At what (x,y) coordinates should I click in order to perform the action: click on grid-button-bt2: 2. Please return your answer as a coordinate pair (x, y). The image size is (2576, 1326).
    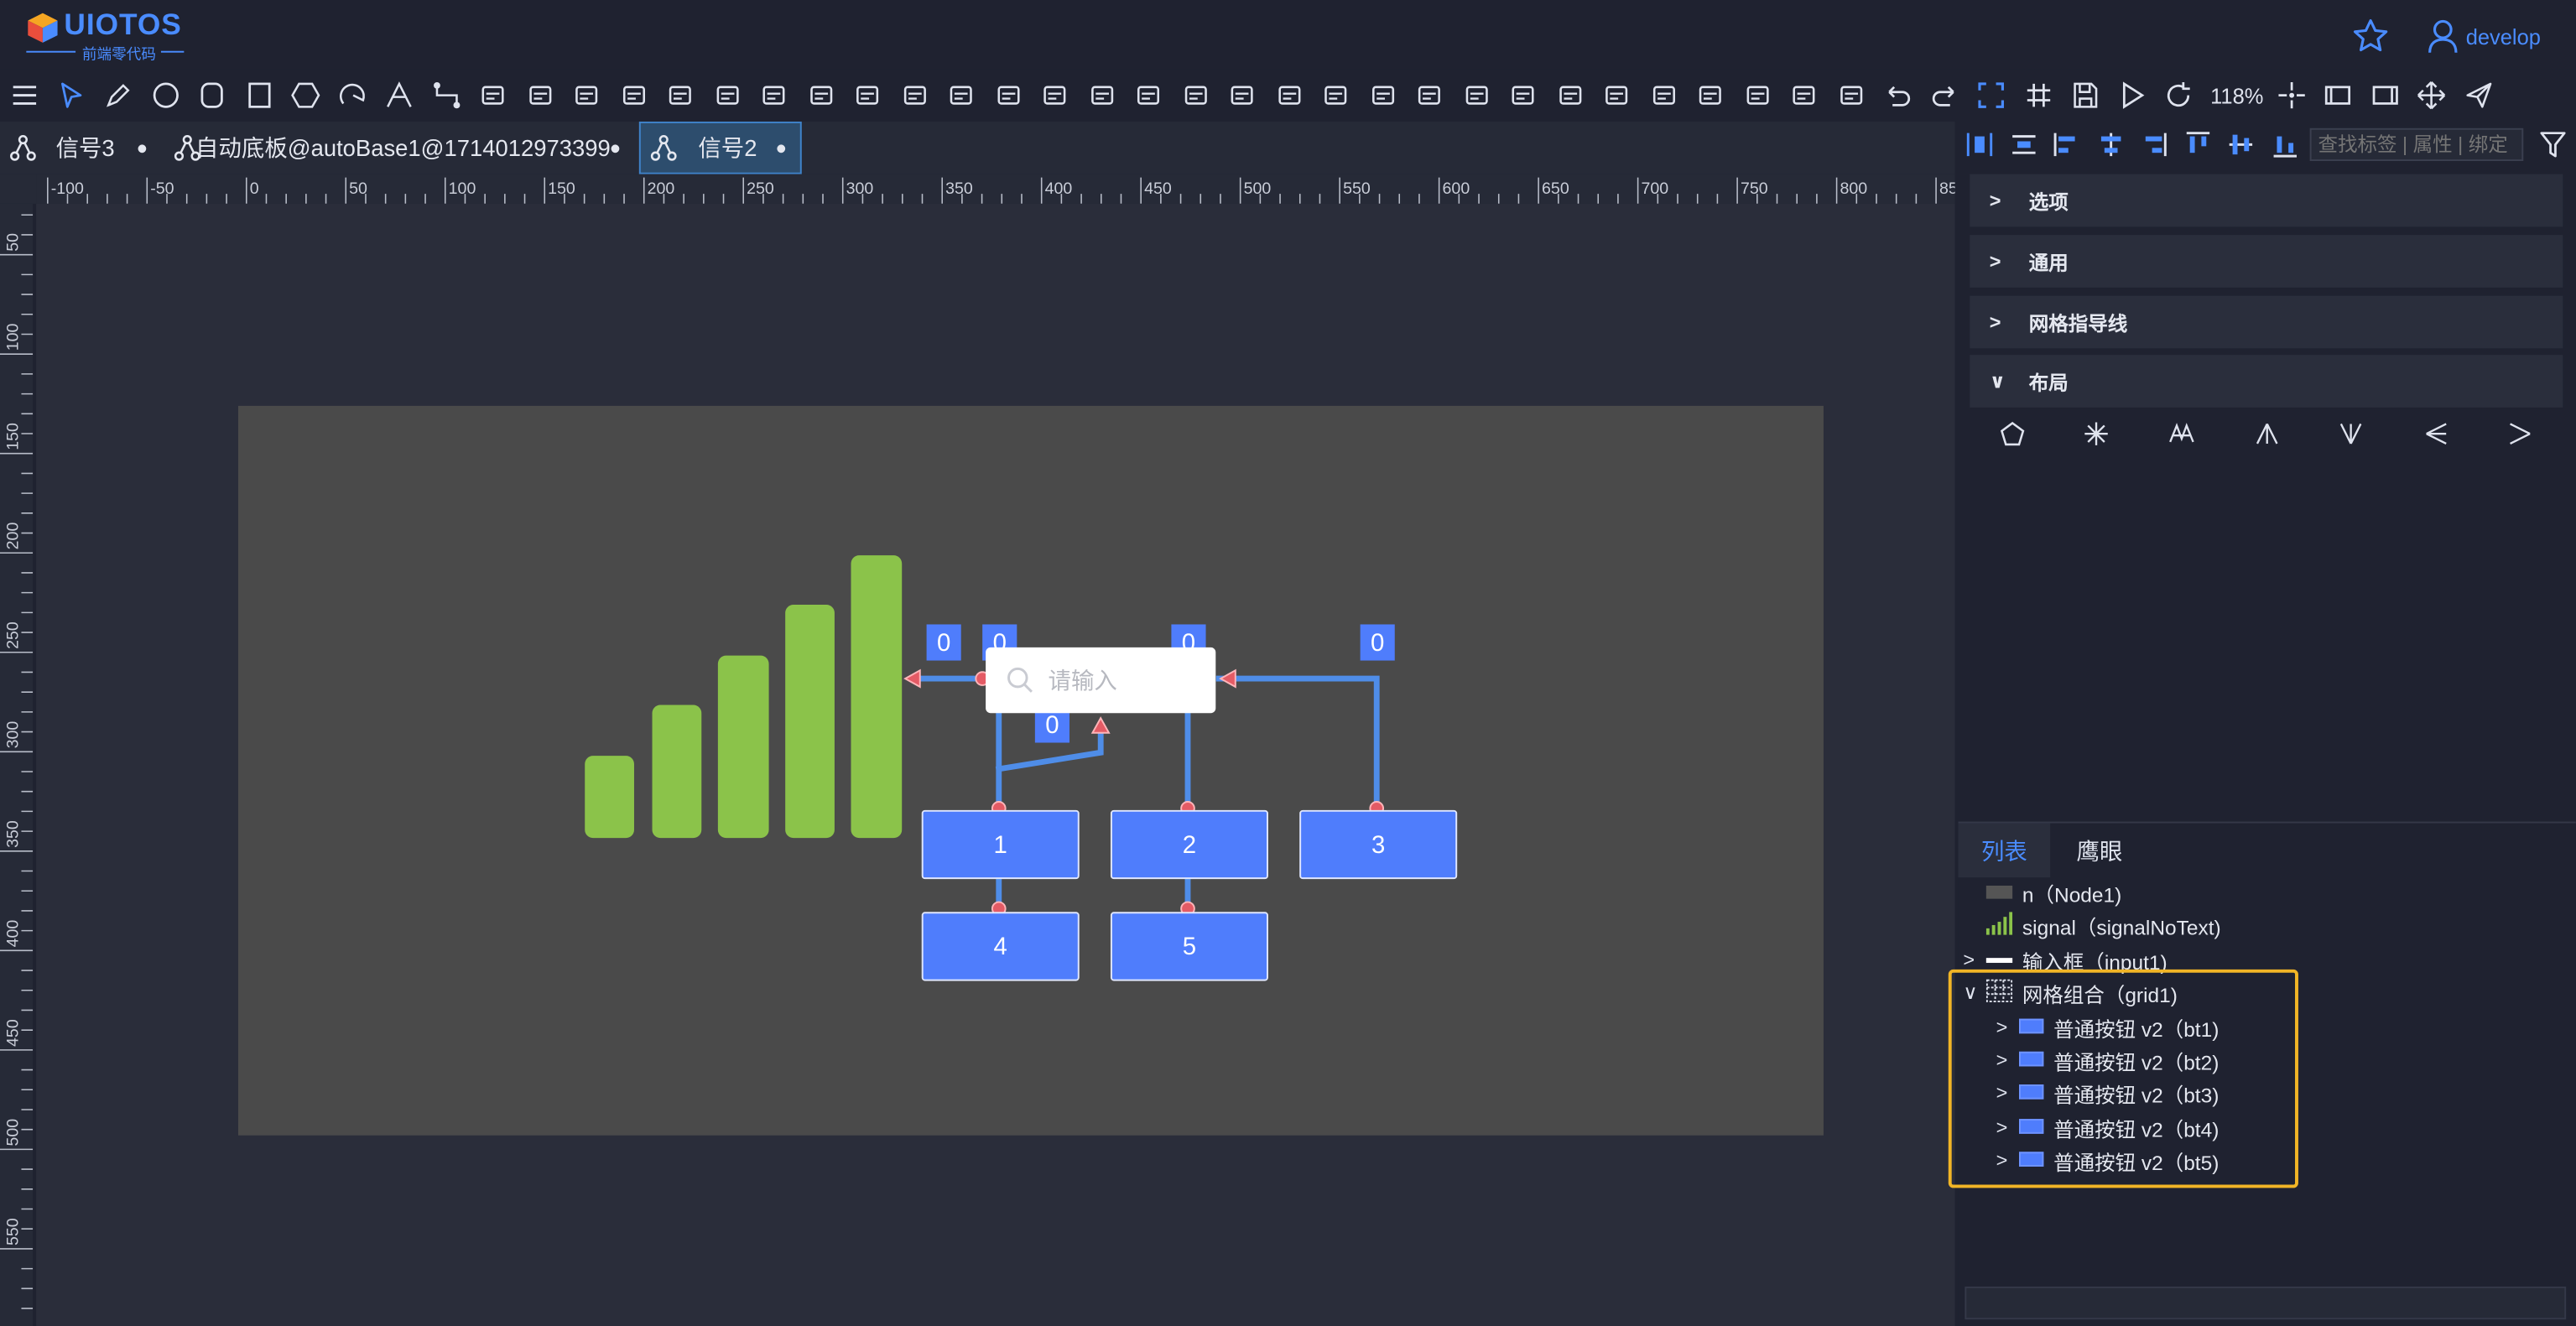
    Looking at the image, I should click on (1189, 845).